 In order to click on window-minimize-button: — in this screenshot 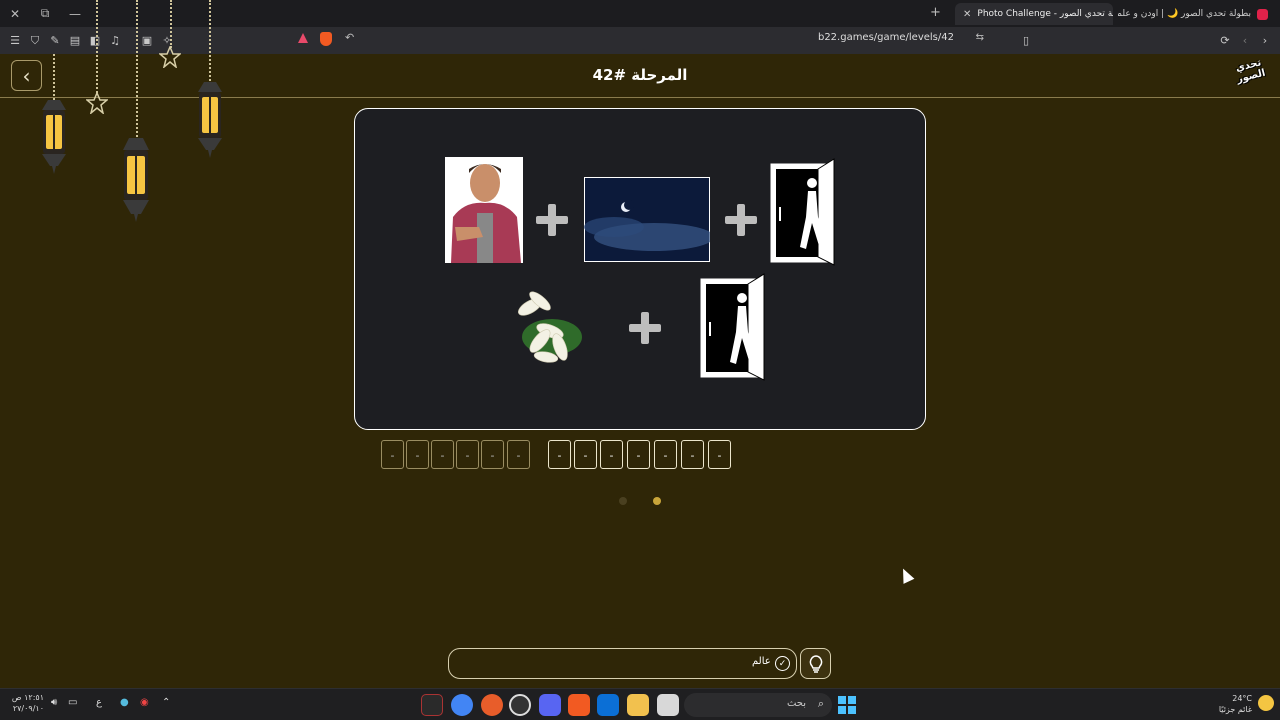, I will do `click(75, 13)`.